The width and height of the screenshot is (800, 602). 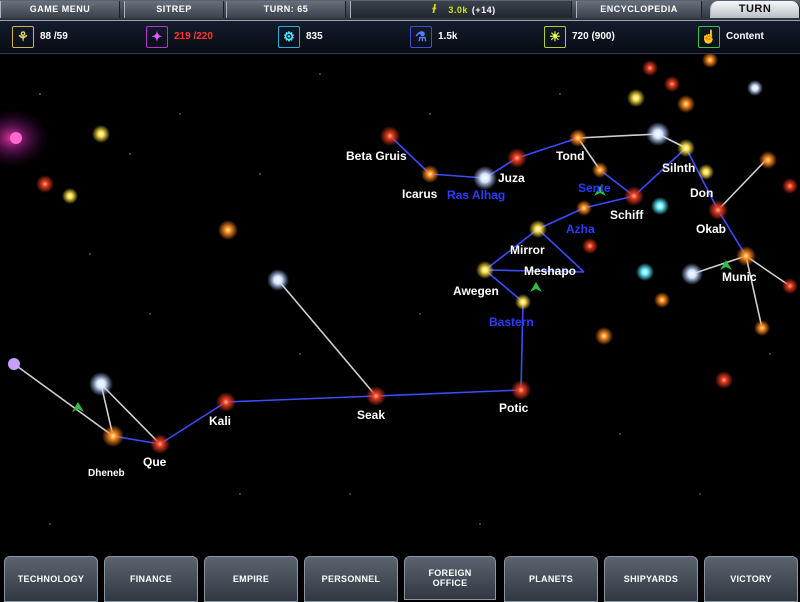 What do you see at coordinates (450, 578) in the screenshot?
I see `tab-foreign-office: FOREIGN OFFICE` at bounding box center [450, 578].